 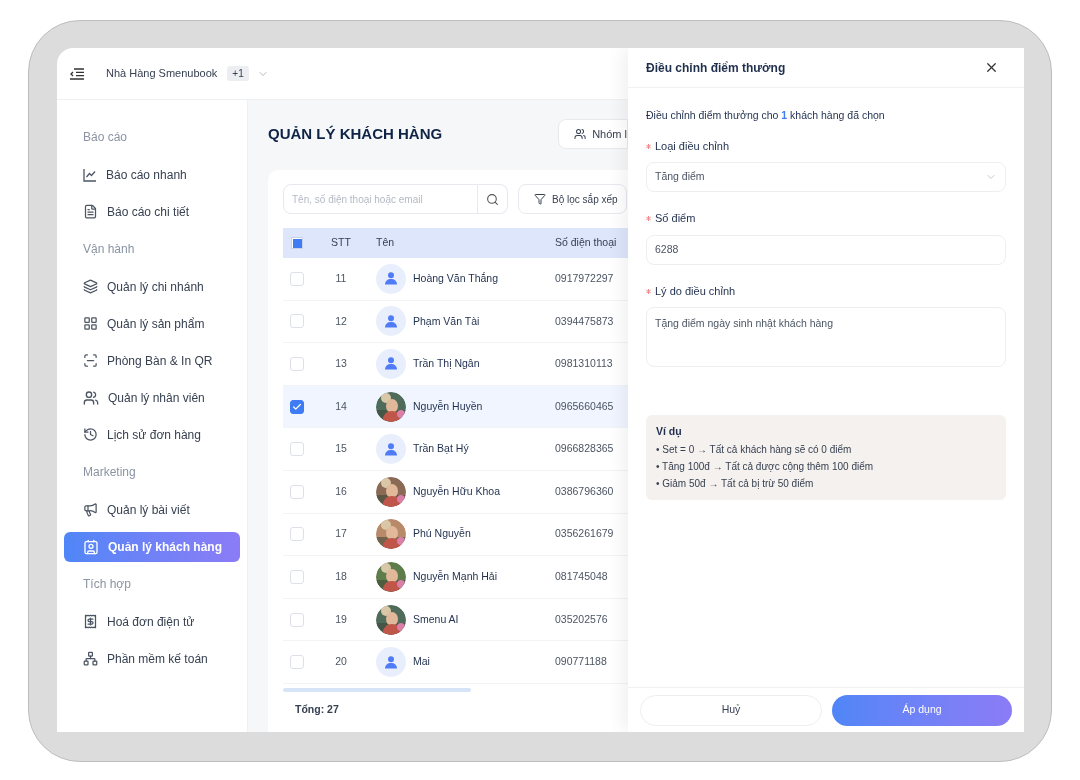 I want to click on search-icon, so click(x=492, y=199).